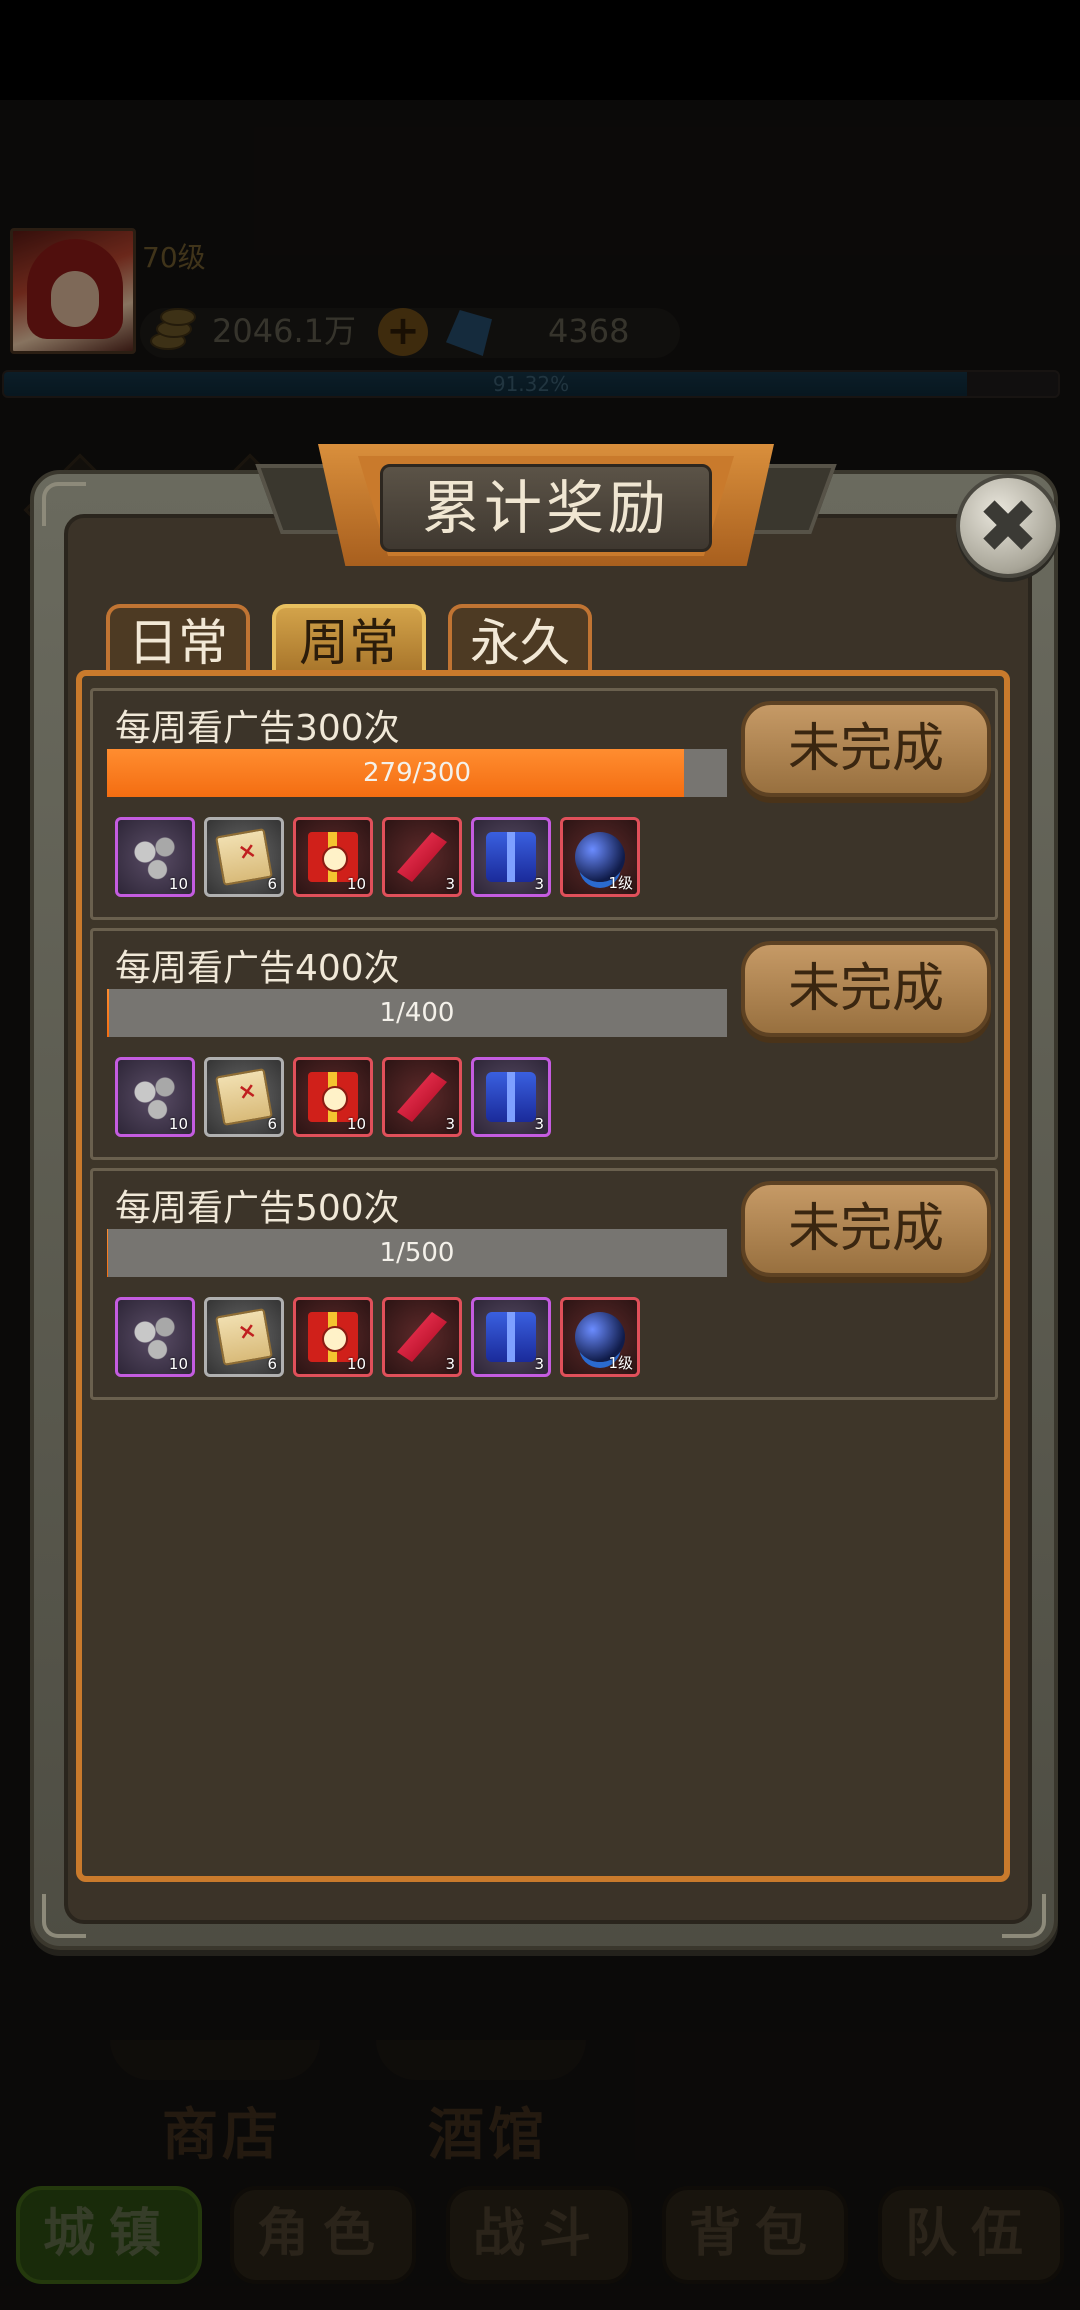 Image resolution: width=1080 pixels, height=2310 pixels. What do you see at coordinates (178, 639) in the screenshot?
I see `tab-daily: 日常` at bounding box center [178, 639].